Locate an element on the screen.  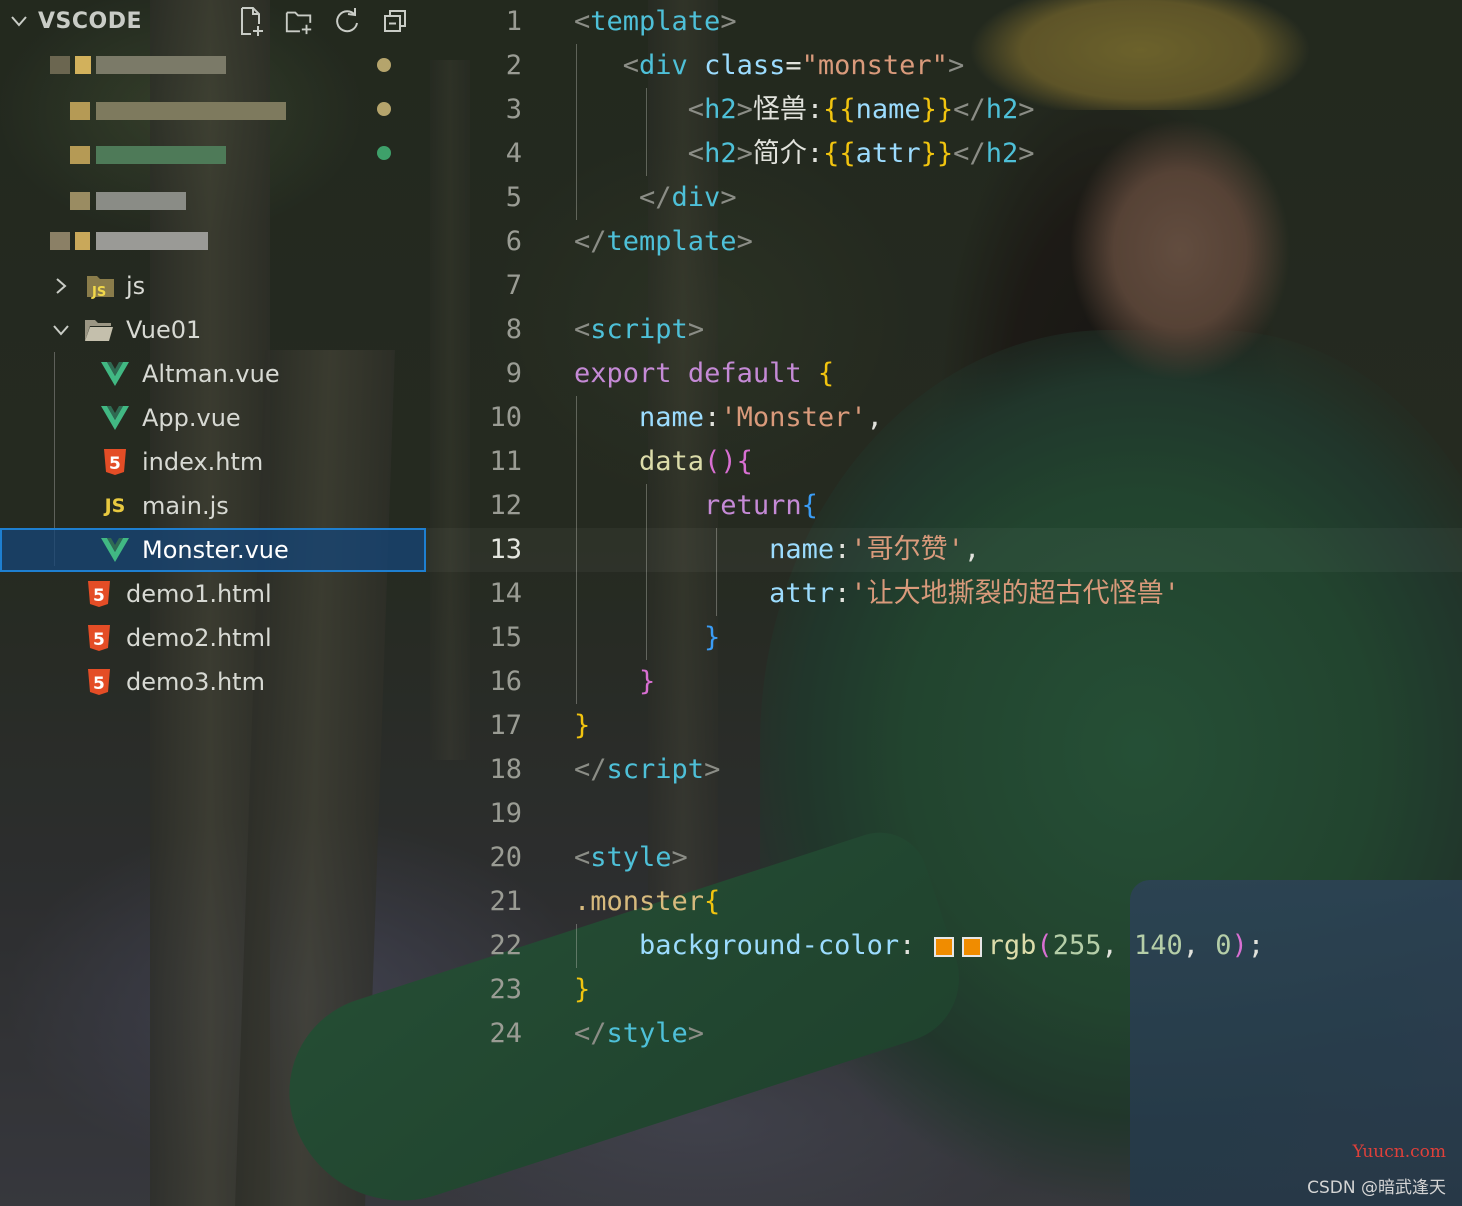
code-line: 9 export default { is located at coordinates (944, 374).